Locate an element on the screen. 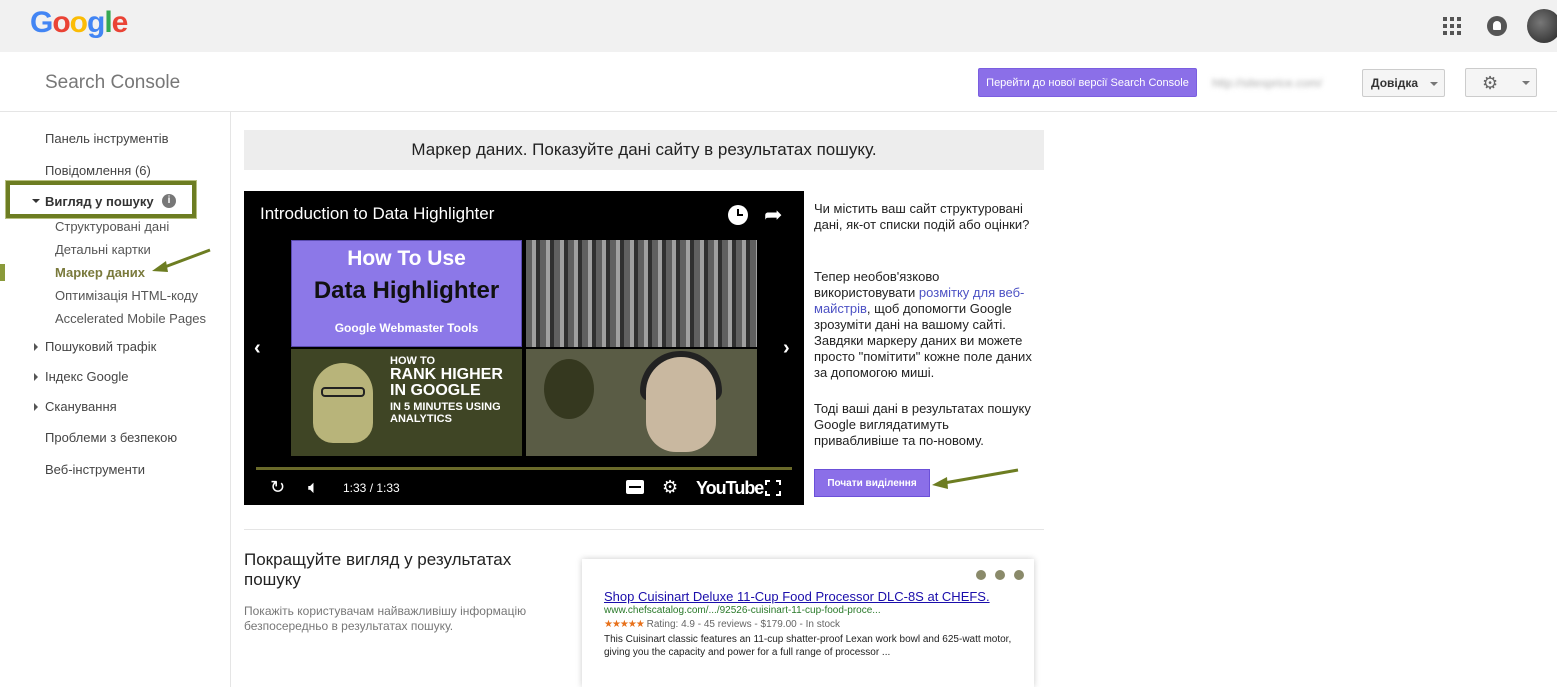 This screenshot has height=687, width=1557. sidebar-item-security-issues: Проблеми з безпекою is located at coordinates (111, 437).